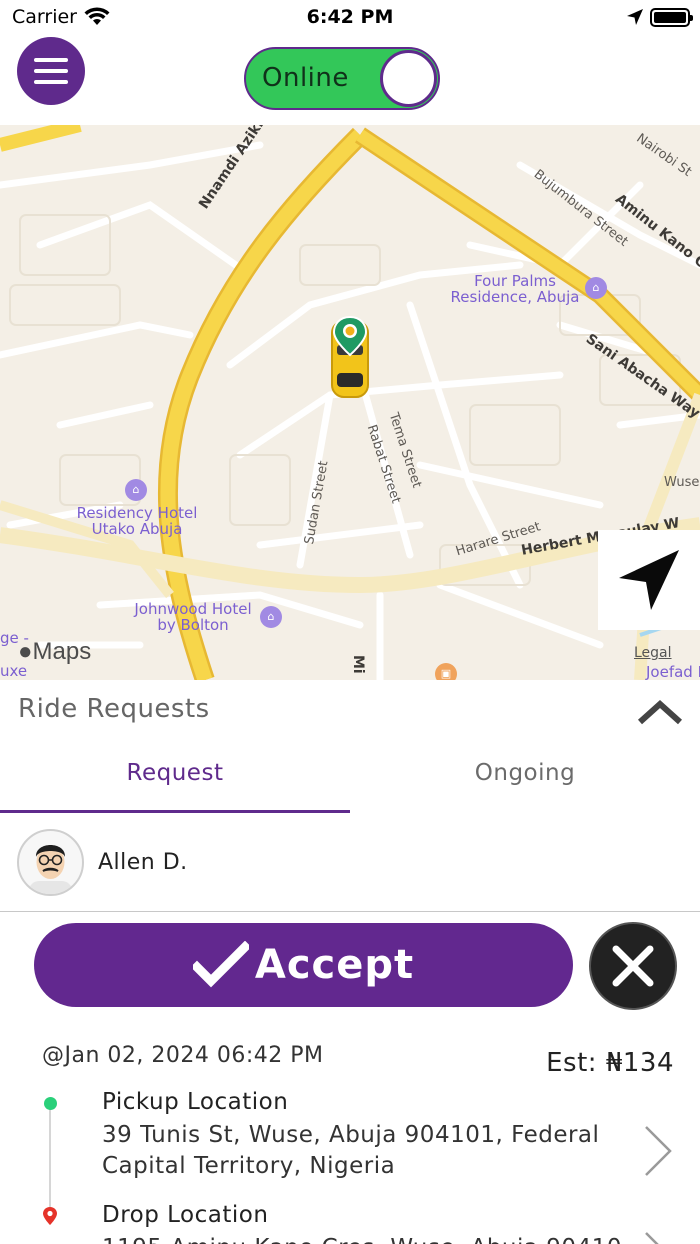 The height and width of the screenshot is (1244, 700). What do you see at coordinates (193, 609) in the screenshot?
I see `poi-johnwood-line1: Johnwood Hotel` at bounding box center [193, 609].